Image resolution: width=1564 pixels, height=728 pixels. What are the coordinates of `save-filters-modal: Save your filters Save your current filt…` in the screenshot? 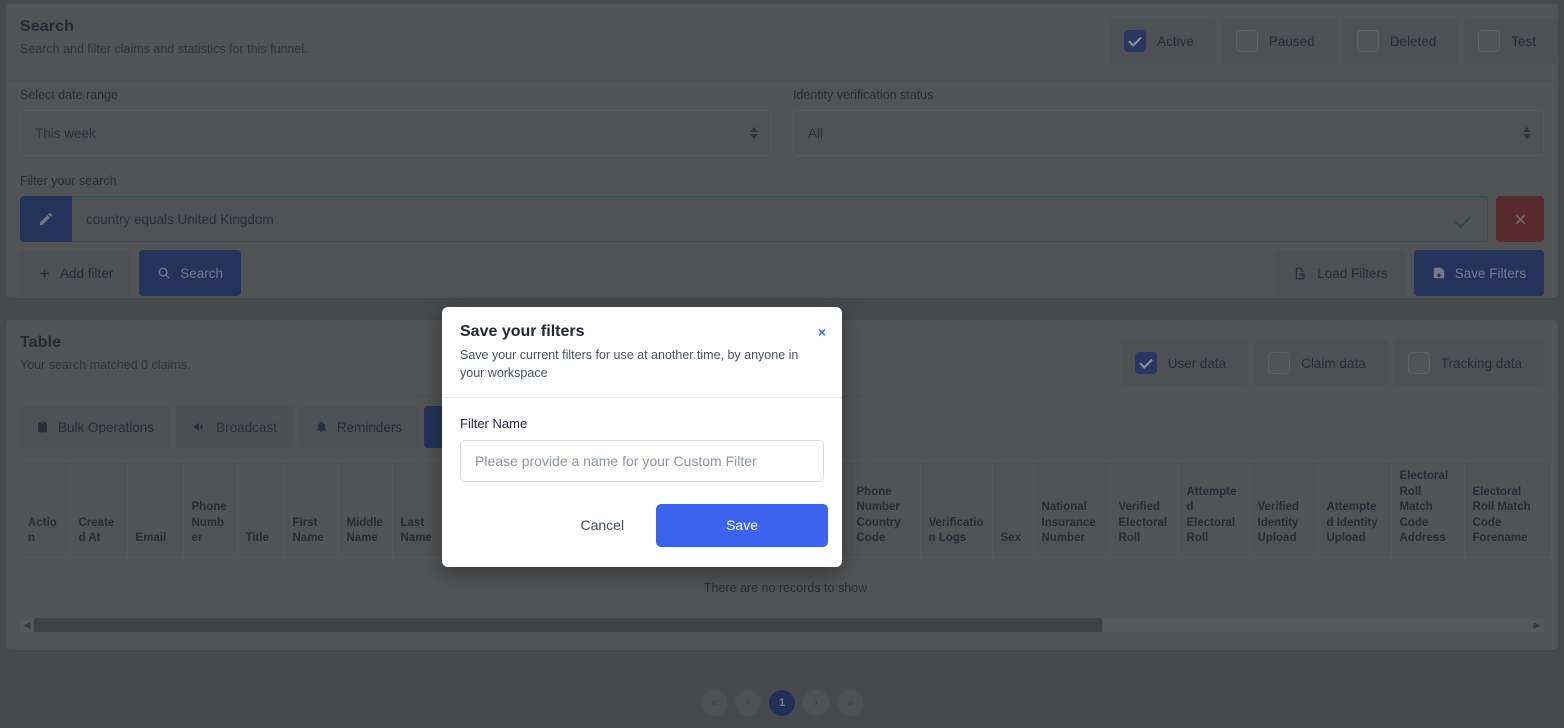 It's located at (642, 437).